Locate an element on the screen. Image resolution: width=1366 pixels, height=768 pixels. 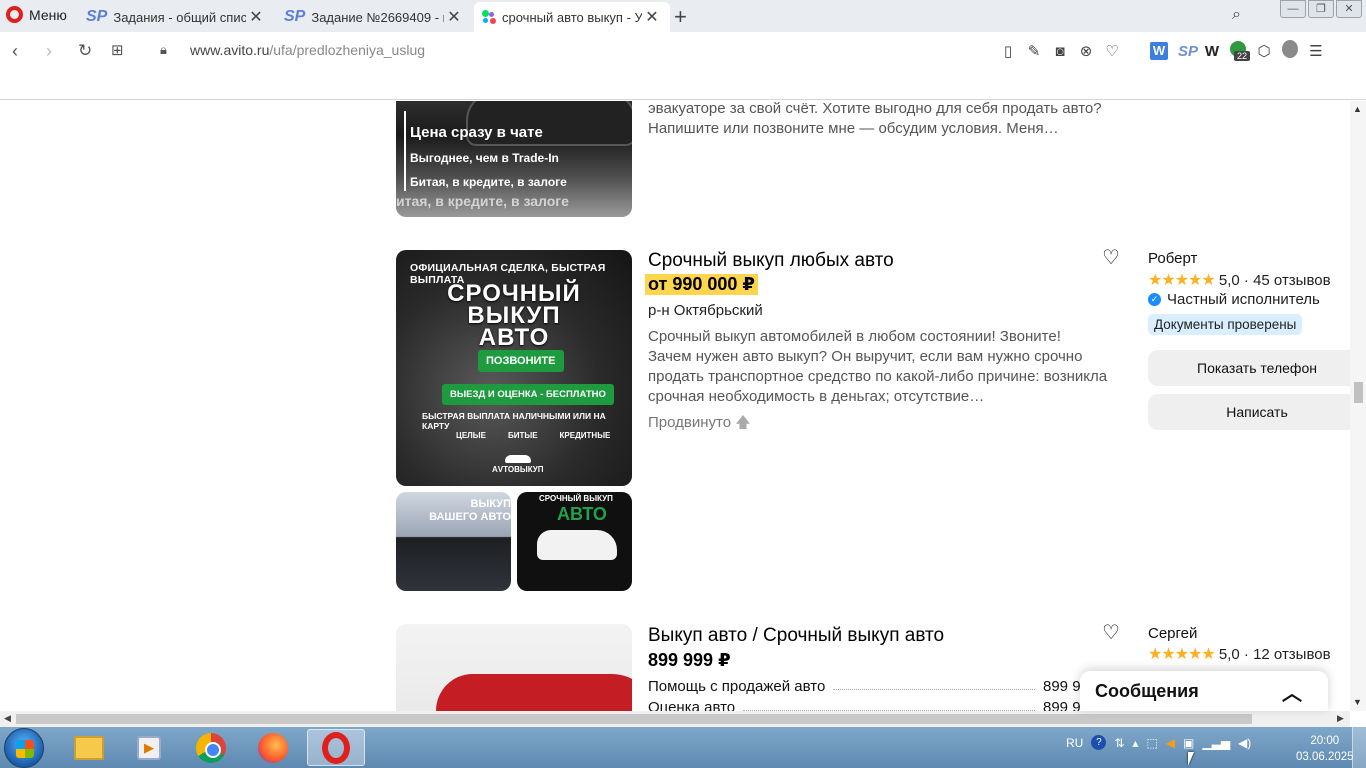
image-caption: Битая, в кредите, в залоге is located at coordinates (488, 182).